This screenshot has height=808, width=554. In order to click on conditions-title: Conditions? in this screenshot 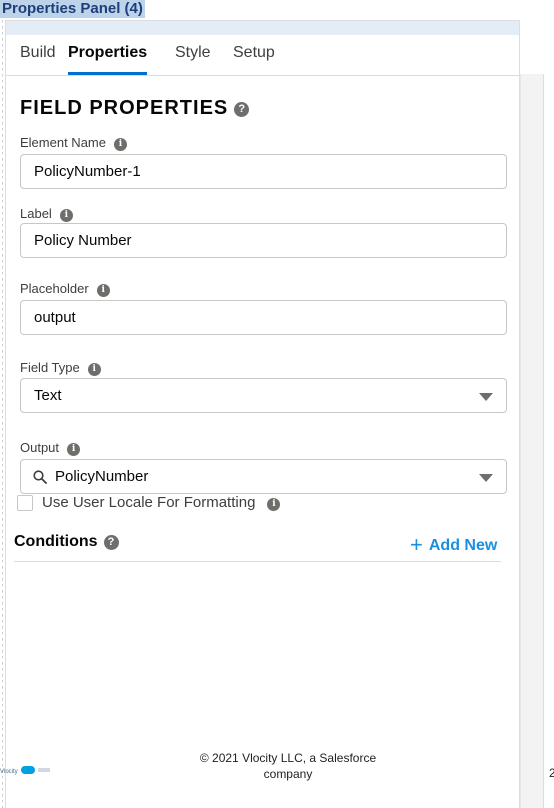, I will do `click(66, 542)`.